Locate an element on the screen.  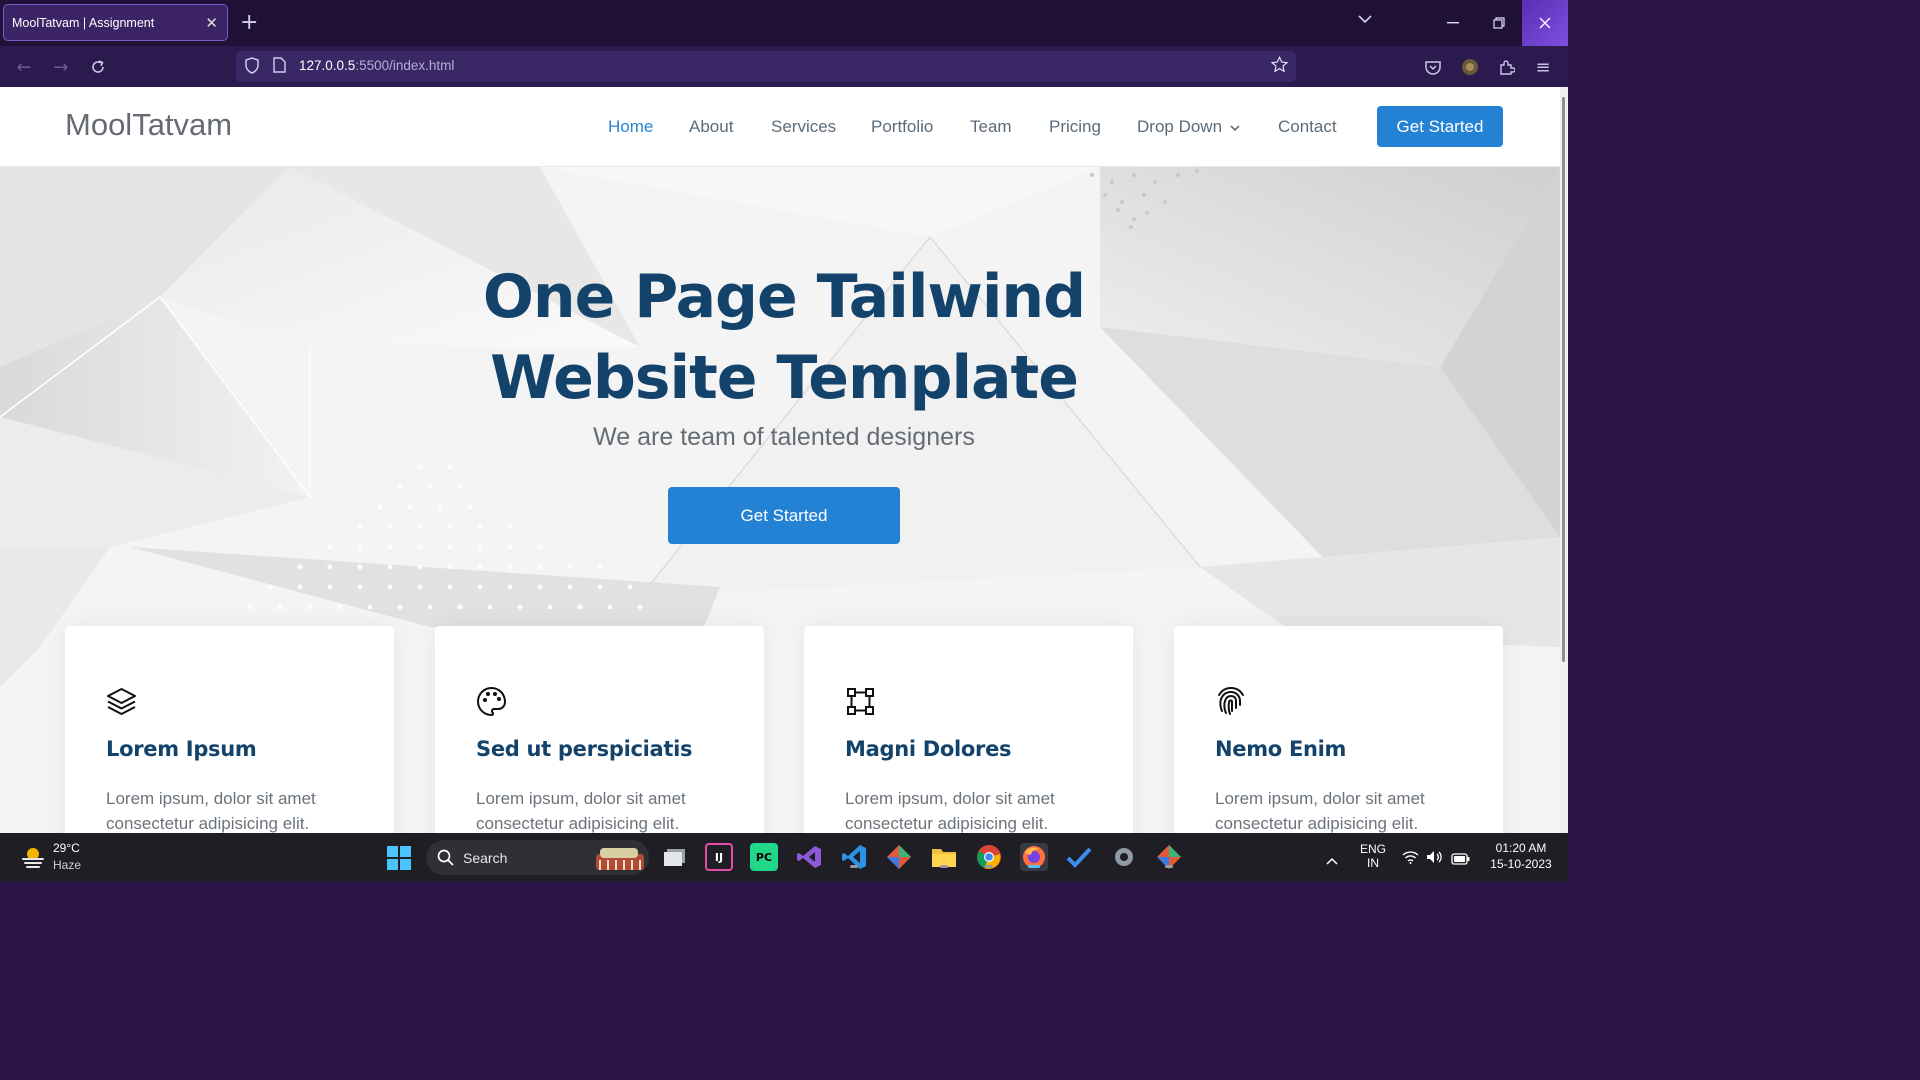
clock-time: 01:20 AM is located at coordinates (1521, 848).